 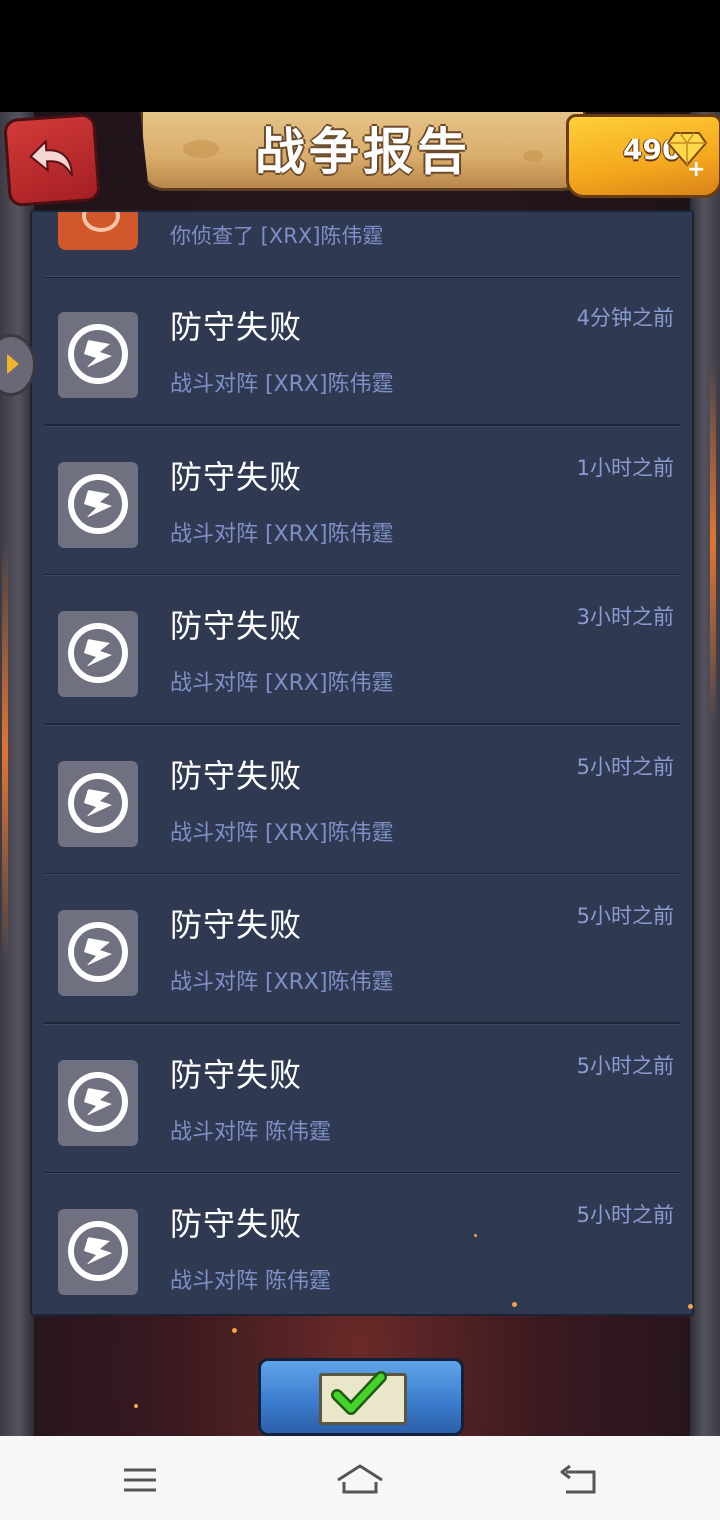 What do you see at coordinates (277, 236) in the screenshot?
I see `report-subtitle: 你侦查了 [XRX]陈伟霆` at bounding box center [277, 236].